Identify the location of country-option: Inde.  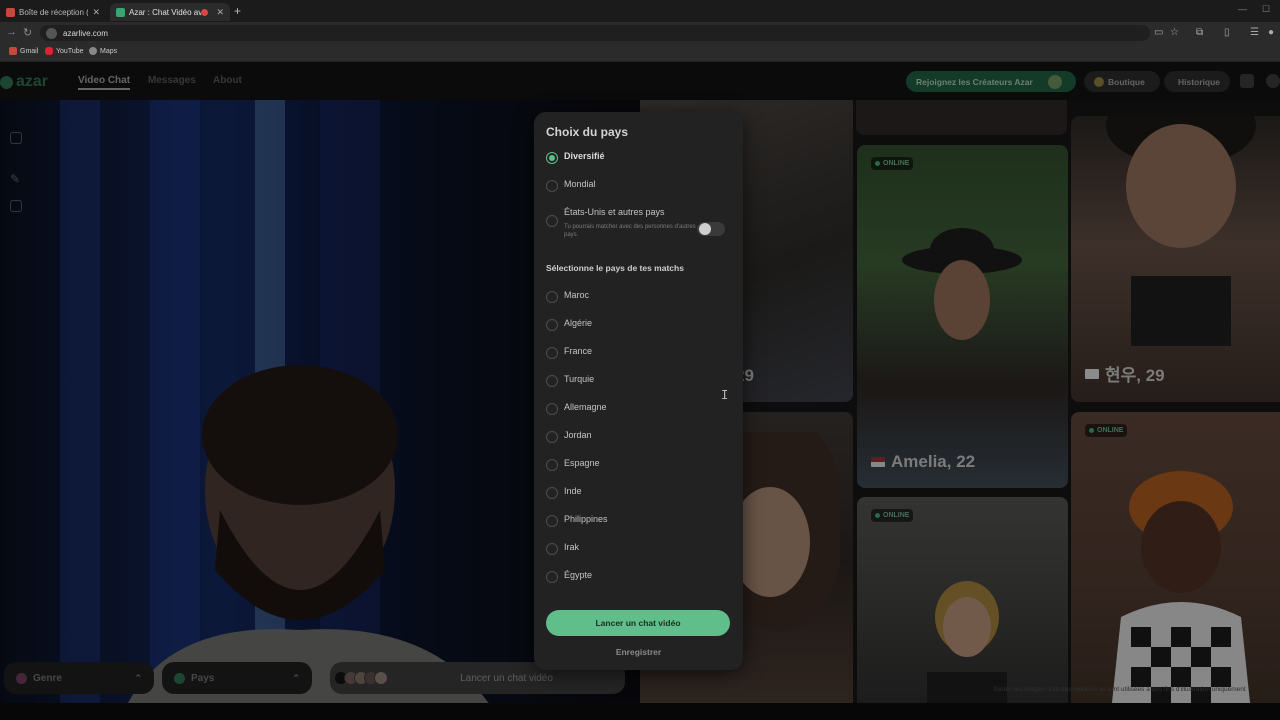
(564, 492).